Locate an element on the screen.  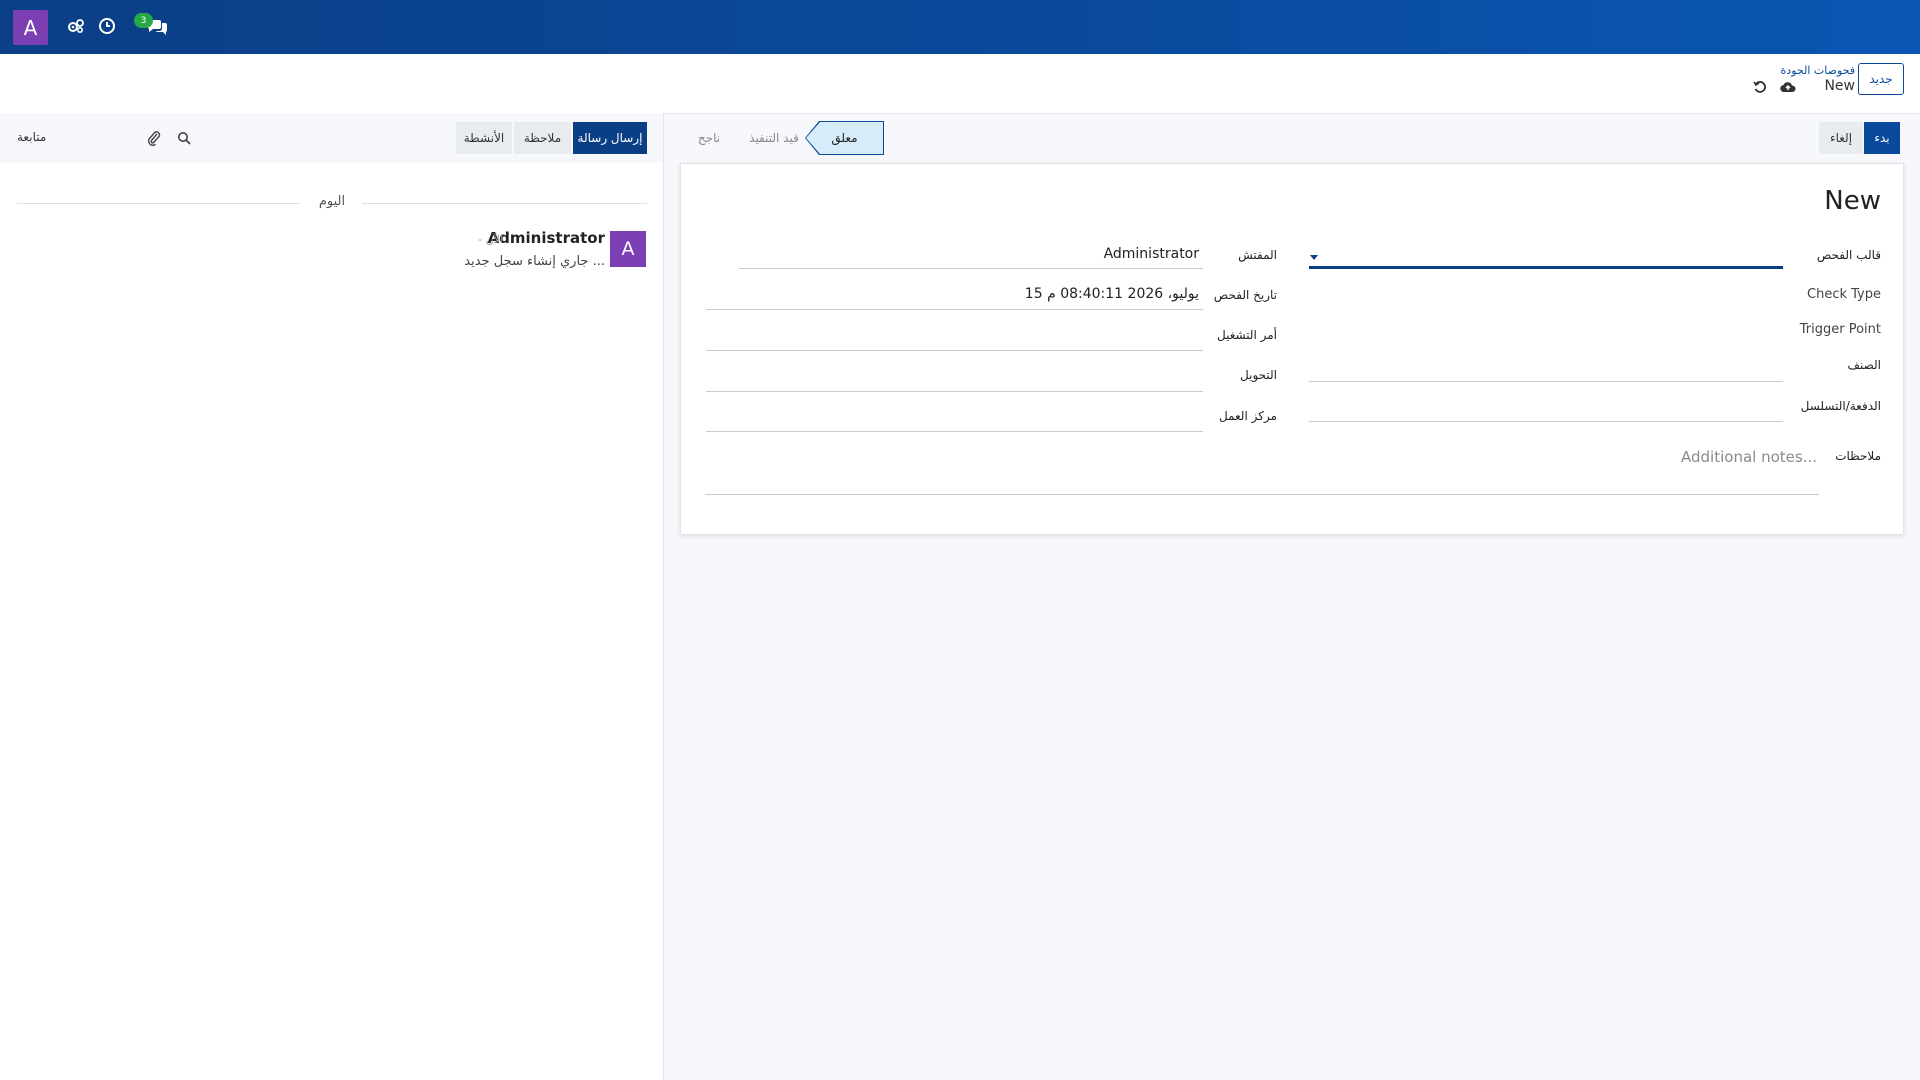
item-label: الصنف is located at coordinates (1864, 365).